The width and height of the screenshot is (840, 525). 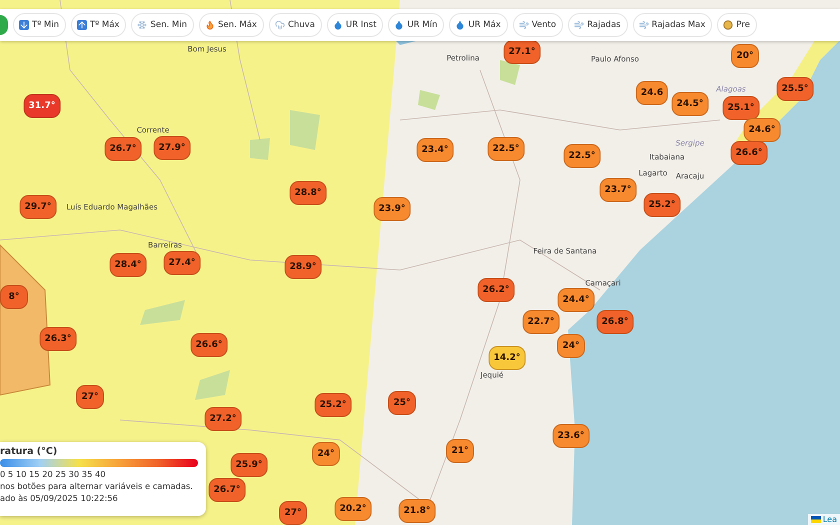 What do you see at coordinates (496, 290) in the screenshot?
I see `temperature-marker: 26.2°` at bounding box center [496, 290].